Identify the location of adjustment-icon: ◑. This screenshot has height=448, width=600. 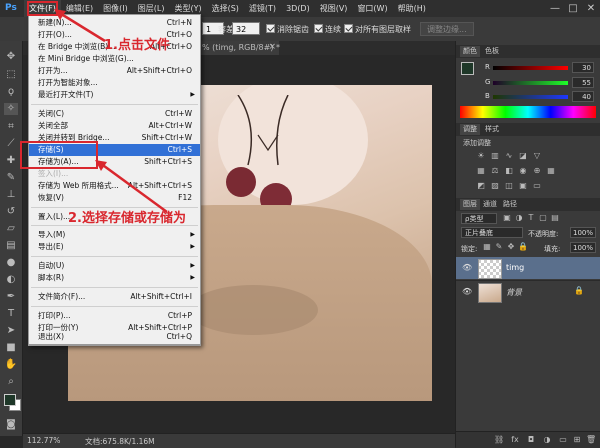
(547, 440).